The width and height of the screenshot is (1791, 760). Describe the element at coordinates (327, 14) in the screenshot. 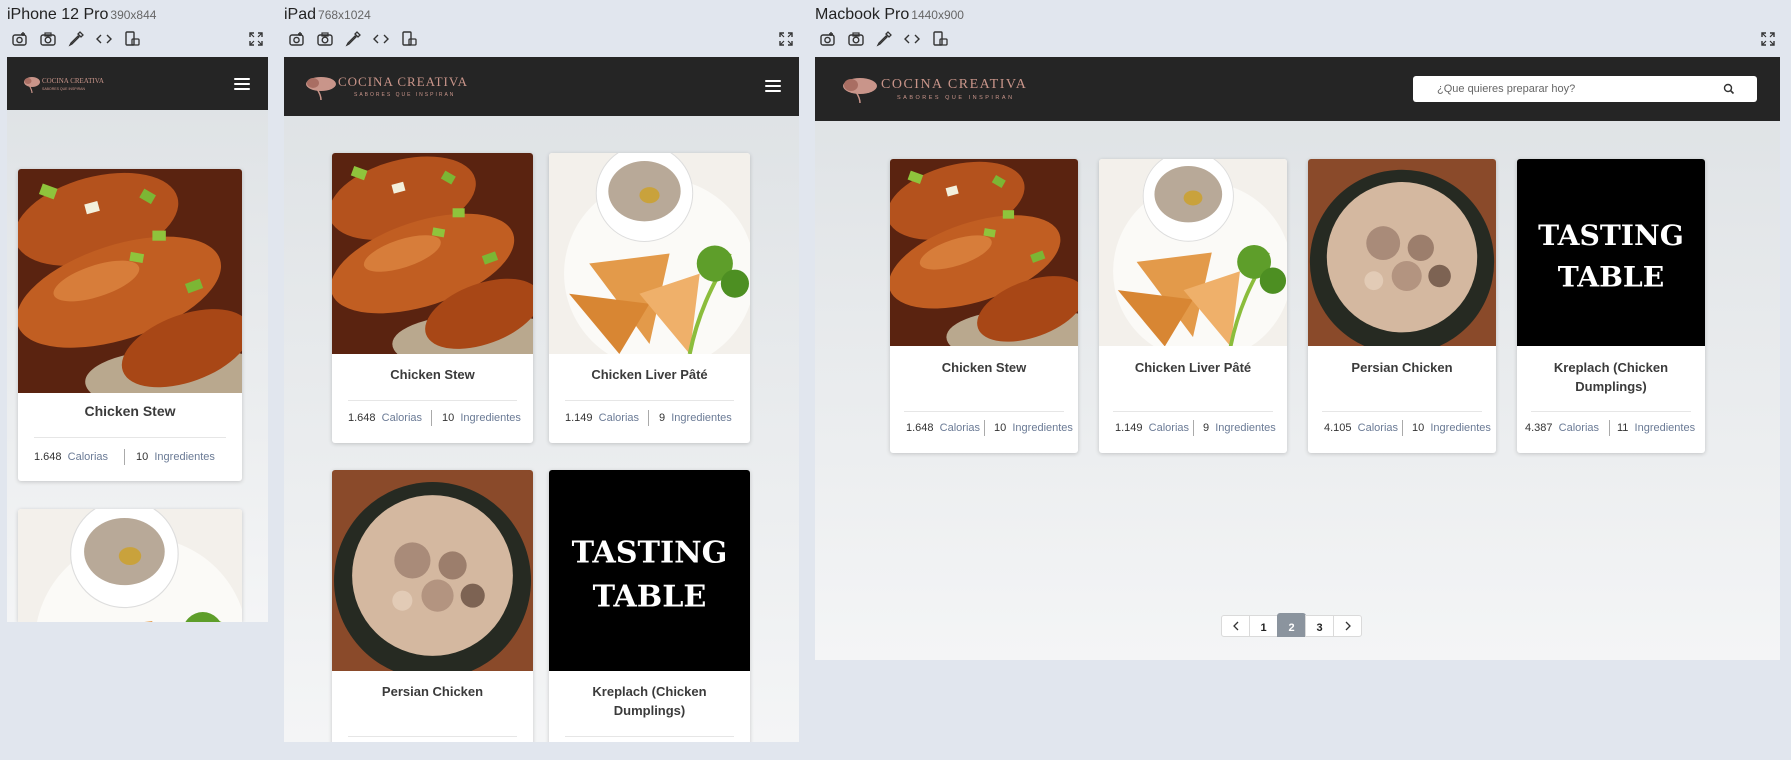

I see `device-title: iPad 768x1024` at that location.